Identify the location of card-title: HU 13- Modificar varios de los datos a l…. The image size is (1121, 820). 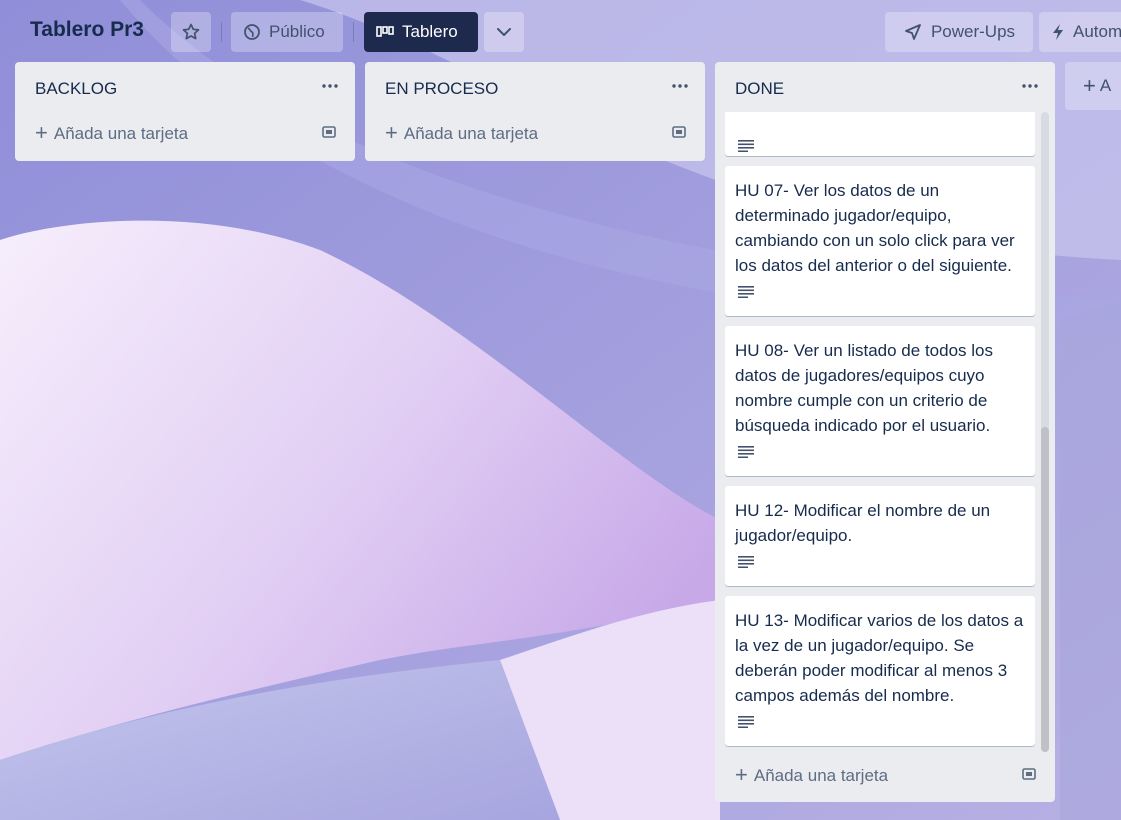
(879, 658).